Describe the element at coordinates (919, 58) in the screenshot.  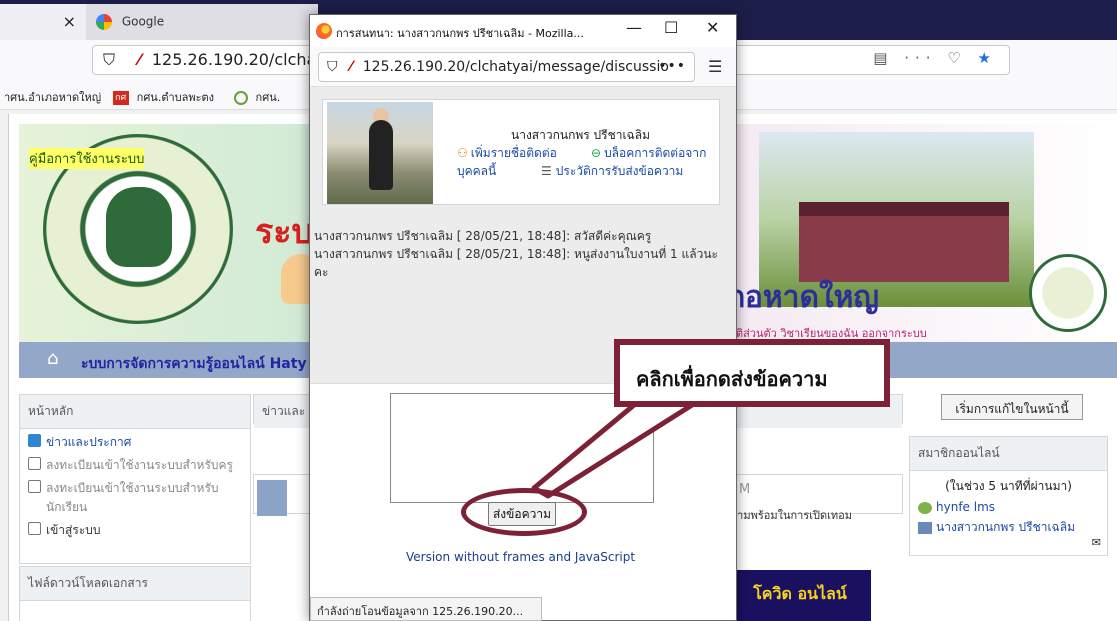
I see `reader-menu-pocket-icons: ▤ ··· ♡` at that location.